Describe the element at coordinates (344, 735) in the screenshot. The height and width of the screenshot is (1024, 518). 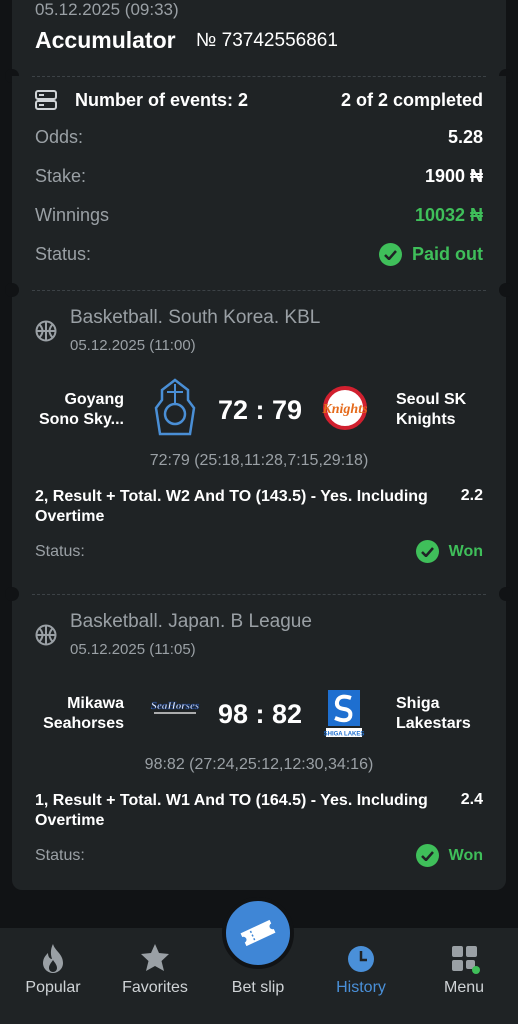
I see `svg-text: SHIGA LAKES` at that location.